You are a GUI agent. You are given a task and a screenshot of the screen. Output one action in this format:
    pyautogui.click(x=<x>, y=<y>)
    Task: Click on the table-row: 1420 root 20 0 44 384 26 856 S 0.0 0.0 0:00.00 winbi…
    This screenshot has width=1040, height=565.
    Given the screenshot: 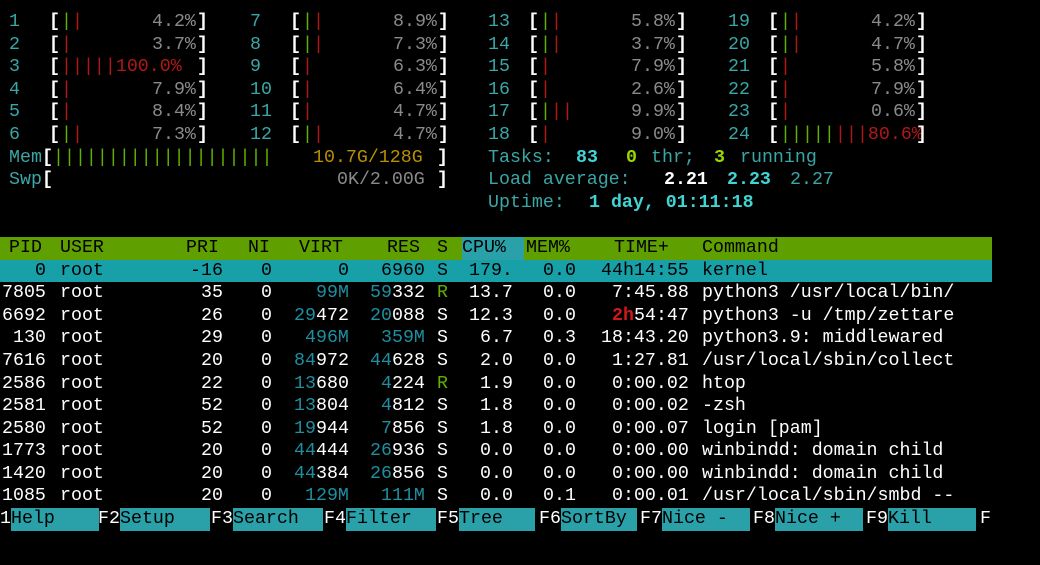 What is the action you would take?
    pyautogui.click(x=520, y=474)
    